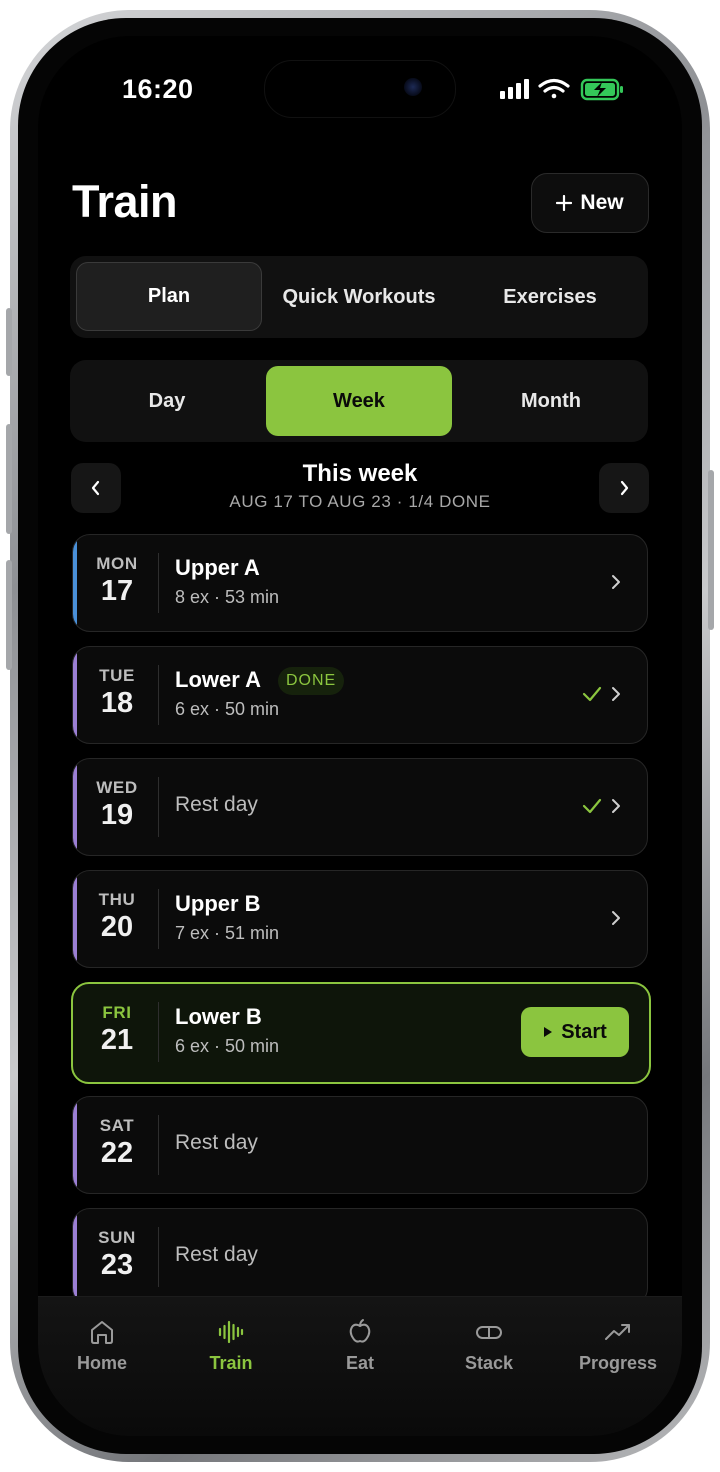 This screenshot has width=720, height=1472. I want to click on workout-name: Lower B, so click(218, 1016).